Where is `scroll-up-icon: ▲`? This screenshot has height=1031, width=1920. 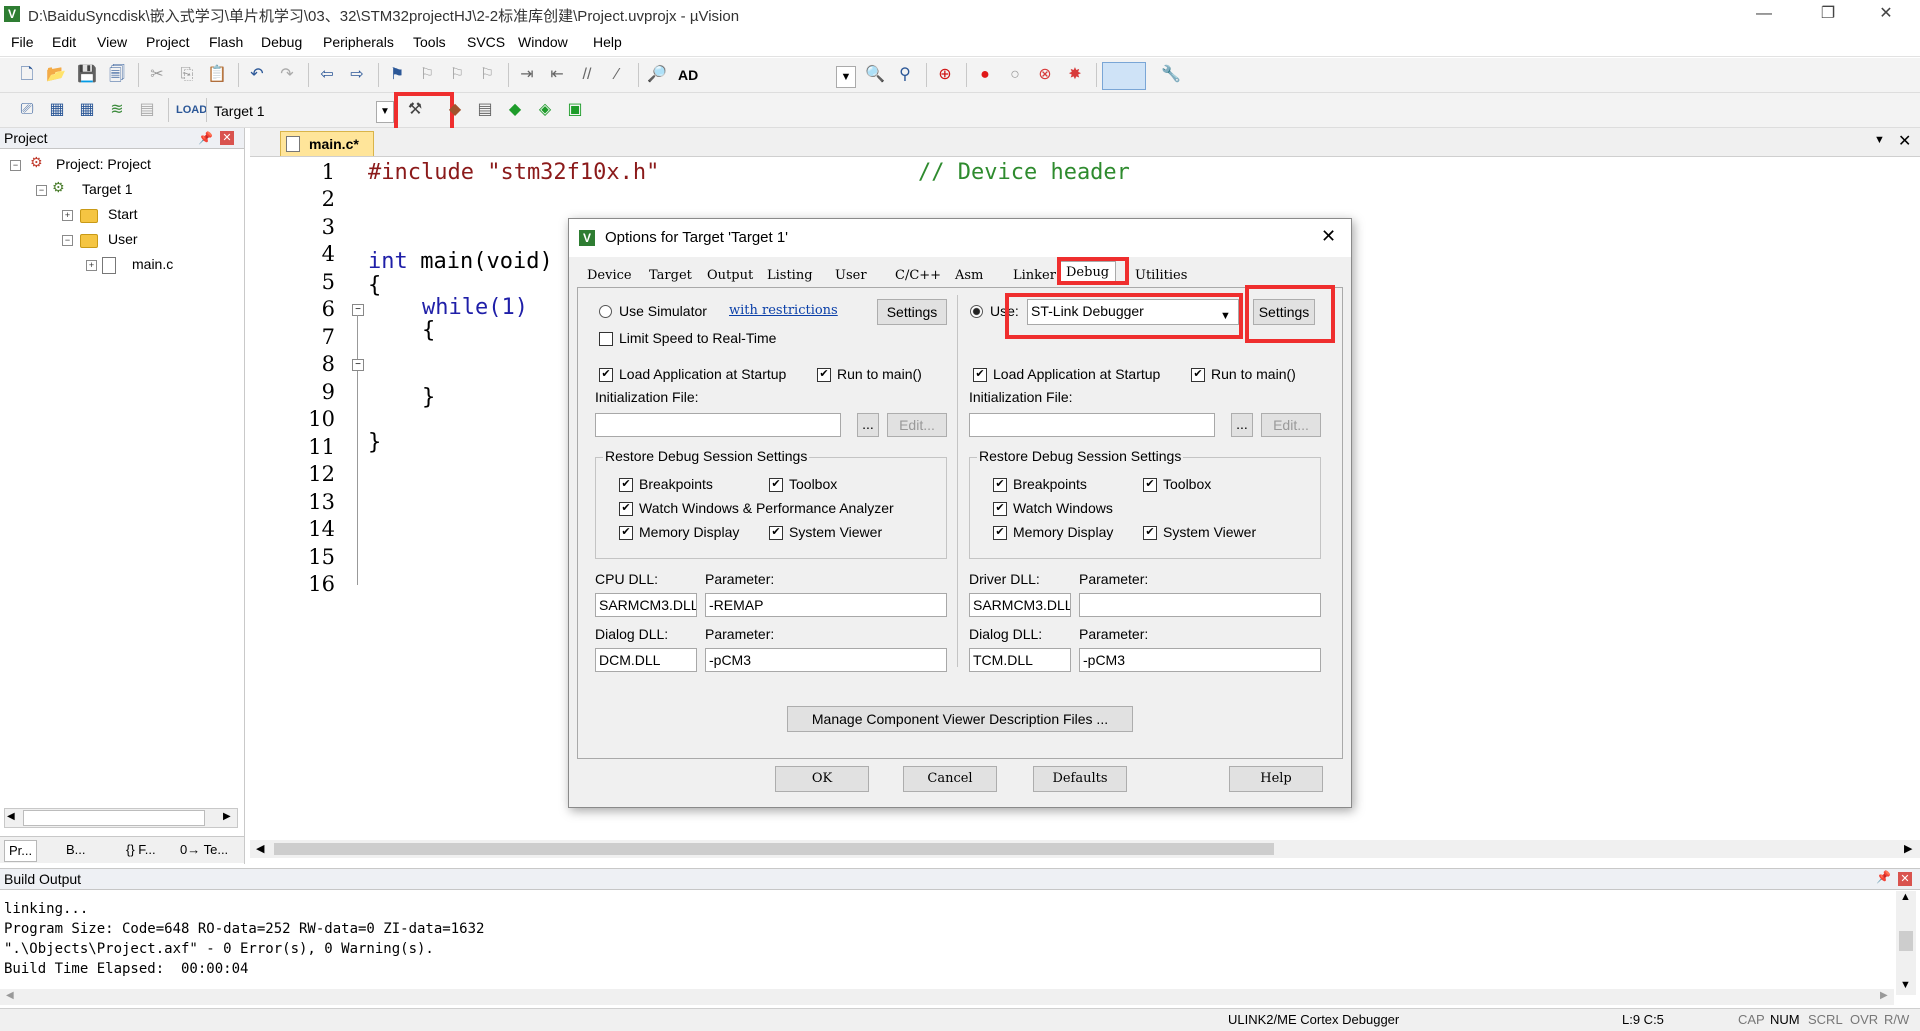 scroll-up-icon: ▲ is located at coordinates (1905, 897).